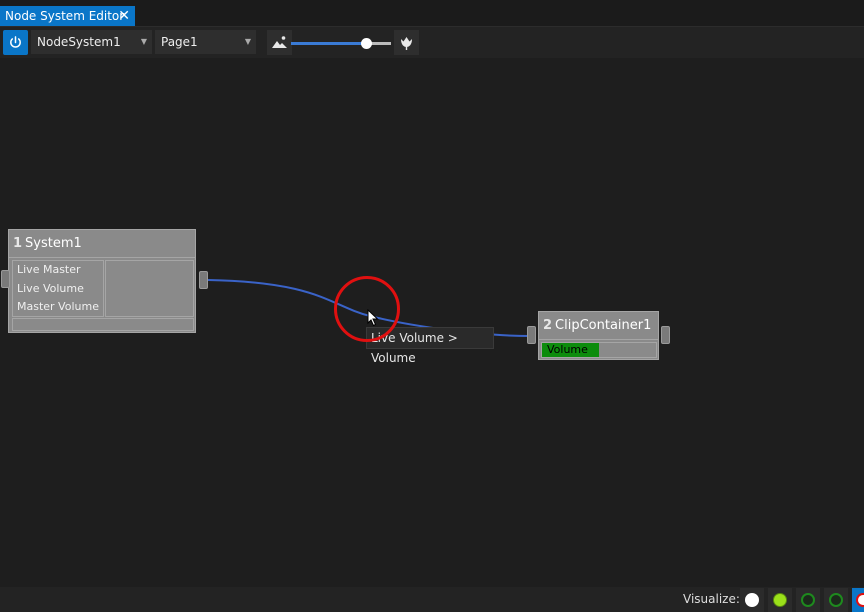  Describe the element at coordinates (432, 13) in the screenshot. I see `tab-bar: Node System Editor ✕` at that location.